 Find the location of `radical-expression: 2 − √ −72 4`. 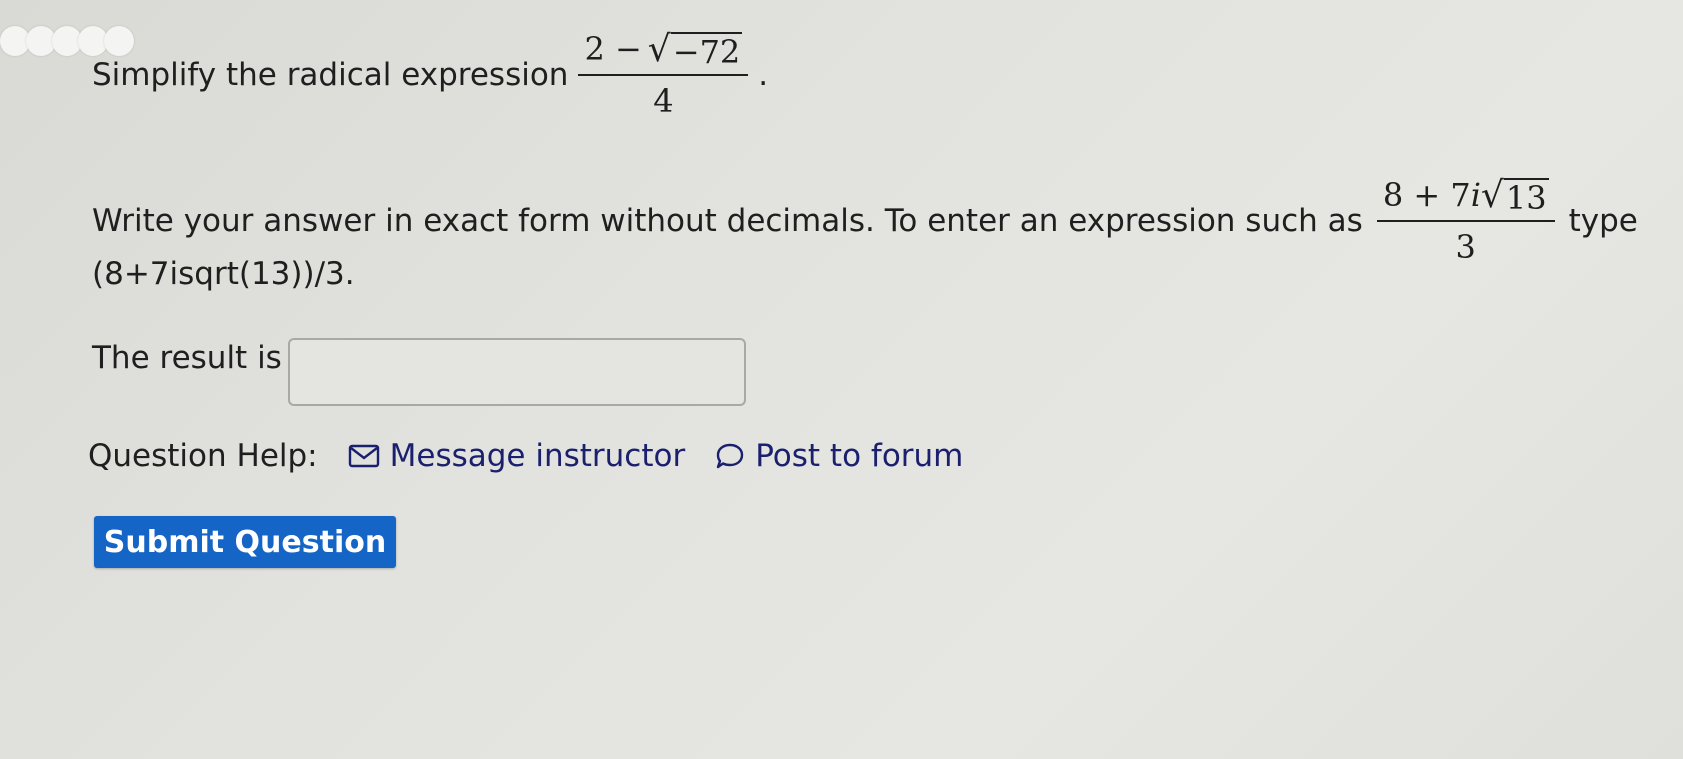

radical-expression: 2 − √ −72 4 is located at coordinates (663, 74).